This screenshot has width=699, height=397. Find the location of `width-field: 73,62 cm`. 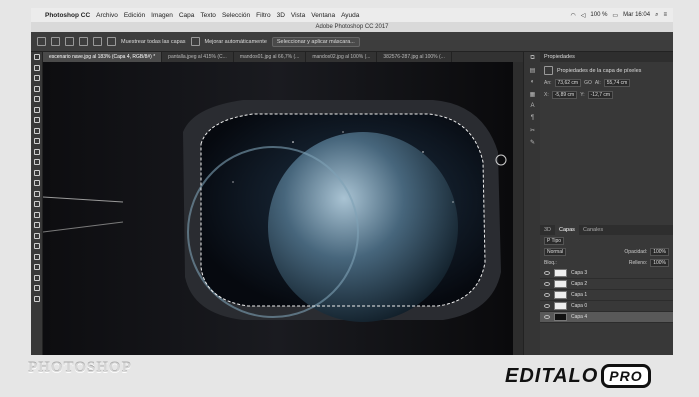

width-field: 73,62 cm is located at coordinates (568, 83).